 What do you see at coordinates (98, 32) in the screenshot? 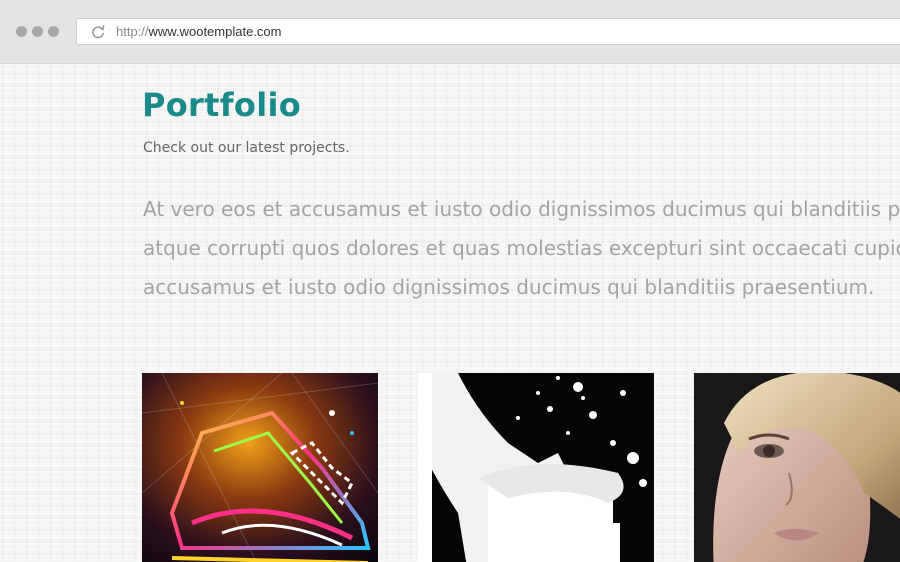
I see `reload-icon` at bounding box center [98, 32].